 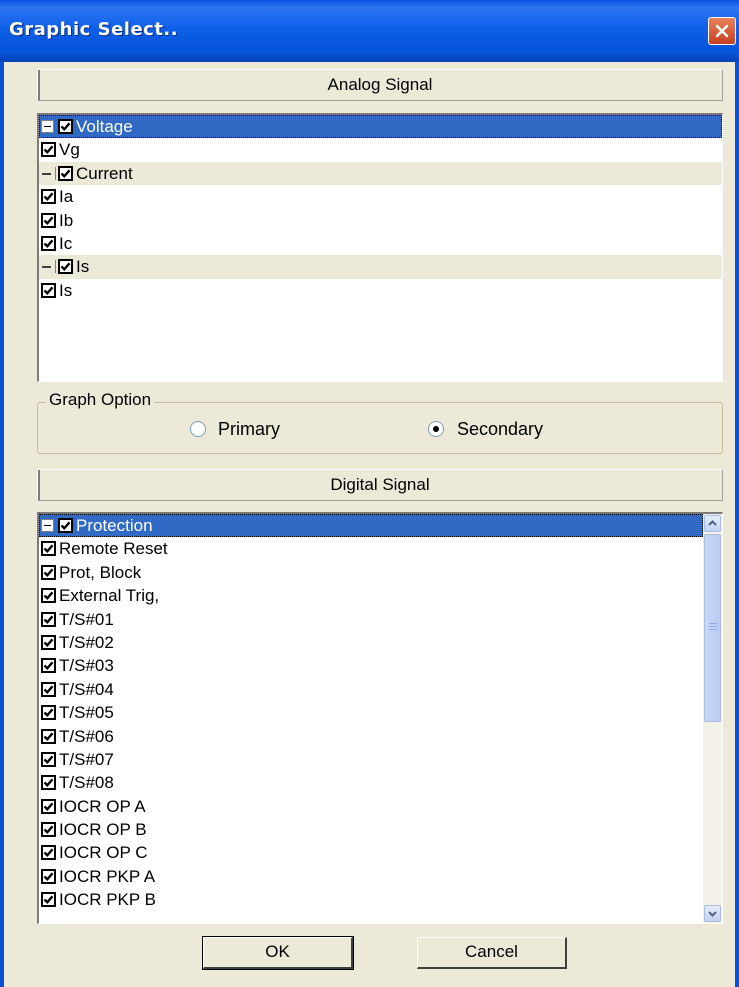 What do you see at coordinates (86, 713) in the screenshot?
I see `tree-item-label: T/S#05` at bounding box center [86, 713].